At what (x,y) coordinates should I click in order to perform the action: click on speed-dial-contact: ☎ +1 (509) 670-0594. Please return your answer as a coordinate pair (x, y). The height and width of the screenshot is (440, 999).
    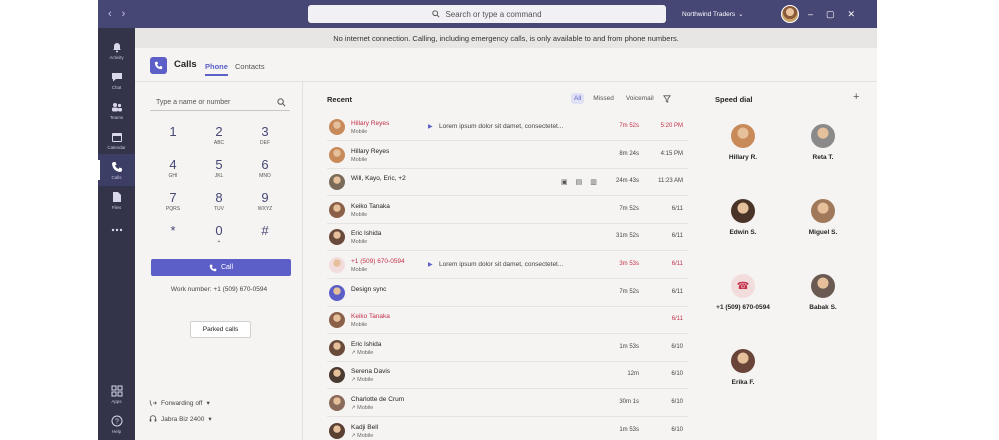
    Looking at the image, I should click on (743, 292).